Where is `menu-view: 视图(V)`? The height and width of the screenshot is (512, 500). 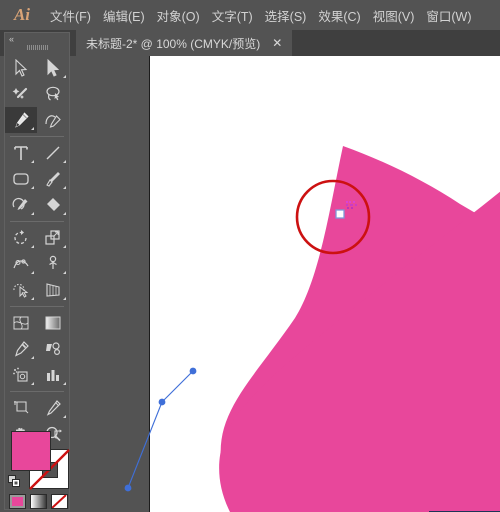 menu-view: 视图(V) is located at coordinates (394, 15).